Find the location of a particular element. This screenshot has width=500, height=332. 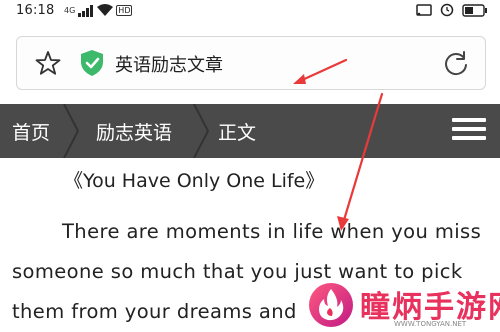

menu-hamburger-icon is located at coordinates (469, 131).